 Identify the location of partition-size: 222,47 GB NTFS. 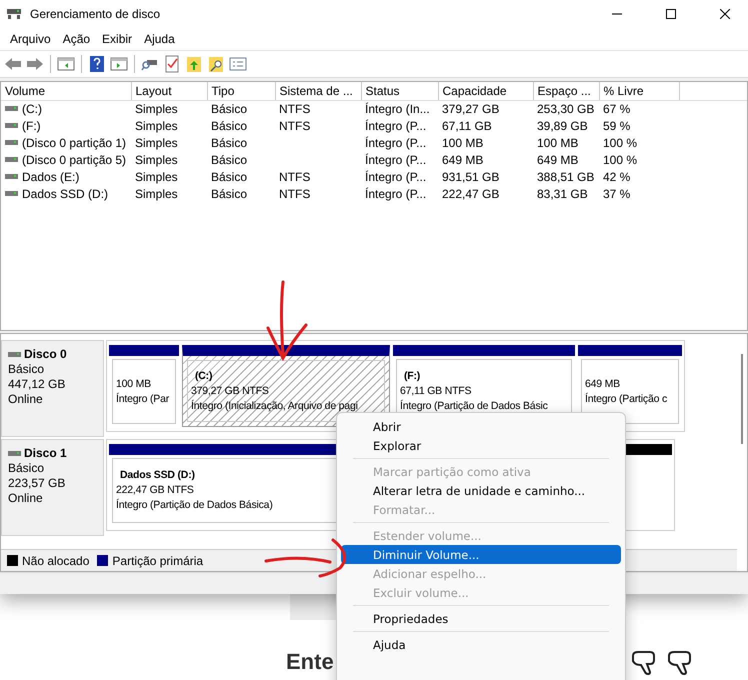
(155, 490).